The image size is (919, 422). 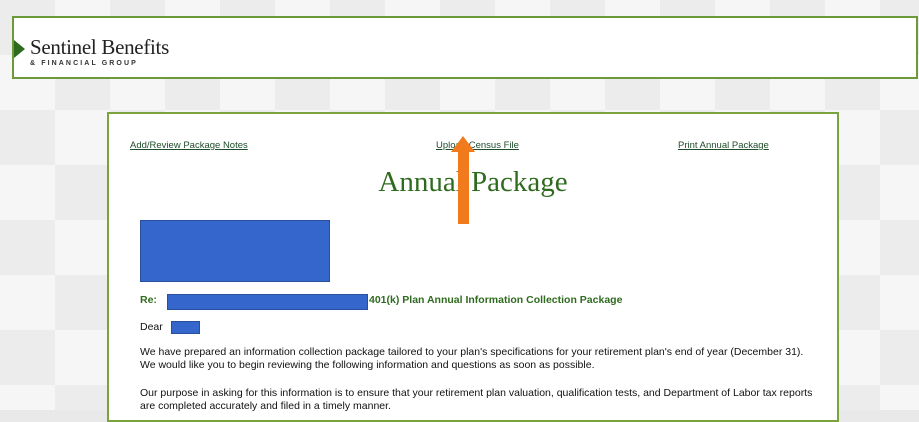 What do you see at coordinates (463, 144) in the screenshot?
I see `annotation-arrowhead-icon` at bounding box center [463, 144].